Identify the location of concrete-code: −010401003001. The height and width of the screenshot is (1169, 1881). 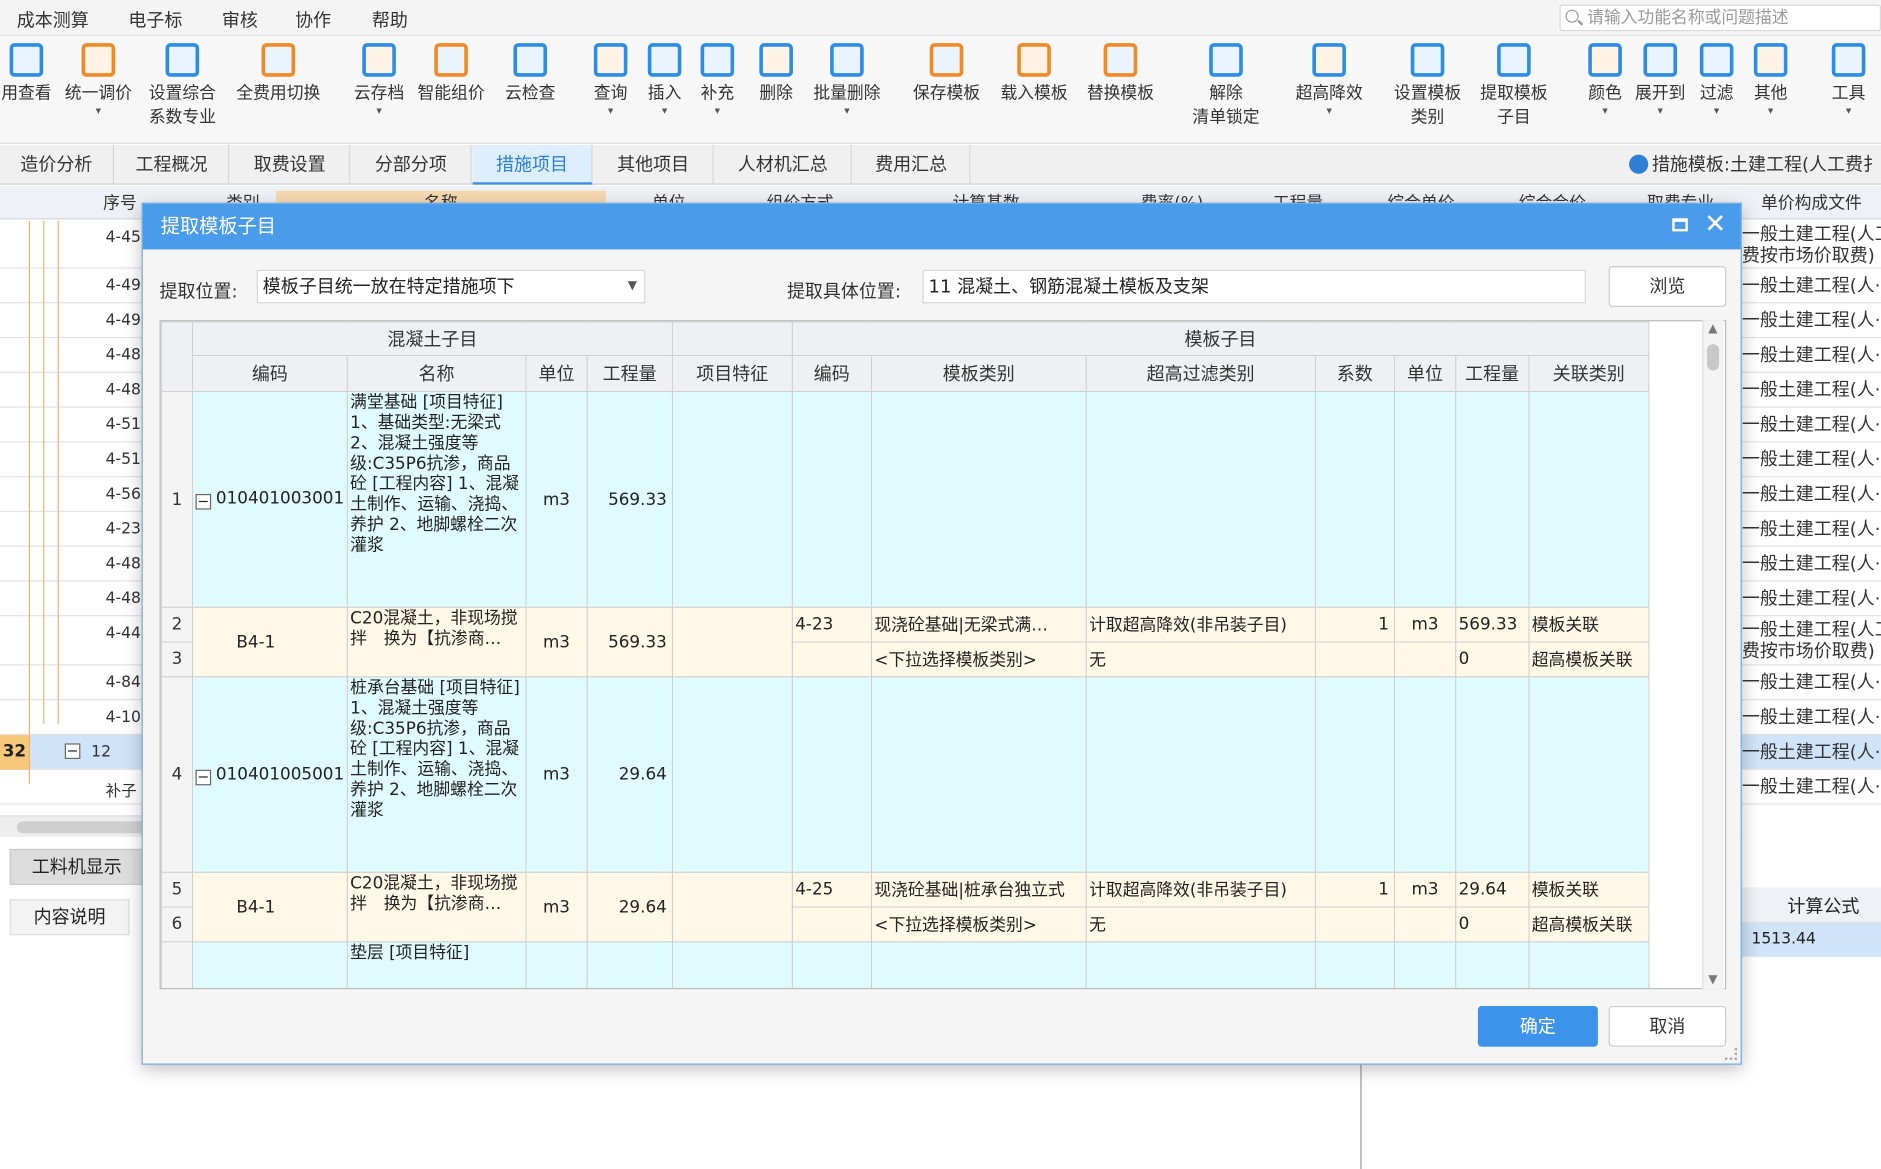
(269, 499).